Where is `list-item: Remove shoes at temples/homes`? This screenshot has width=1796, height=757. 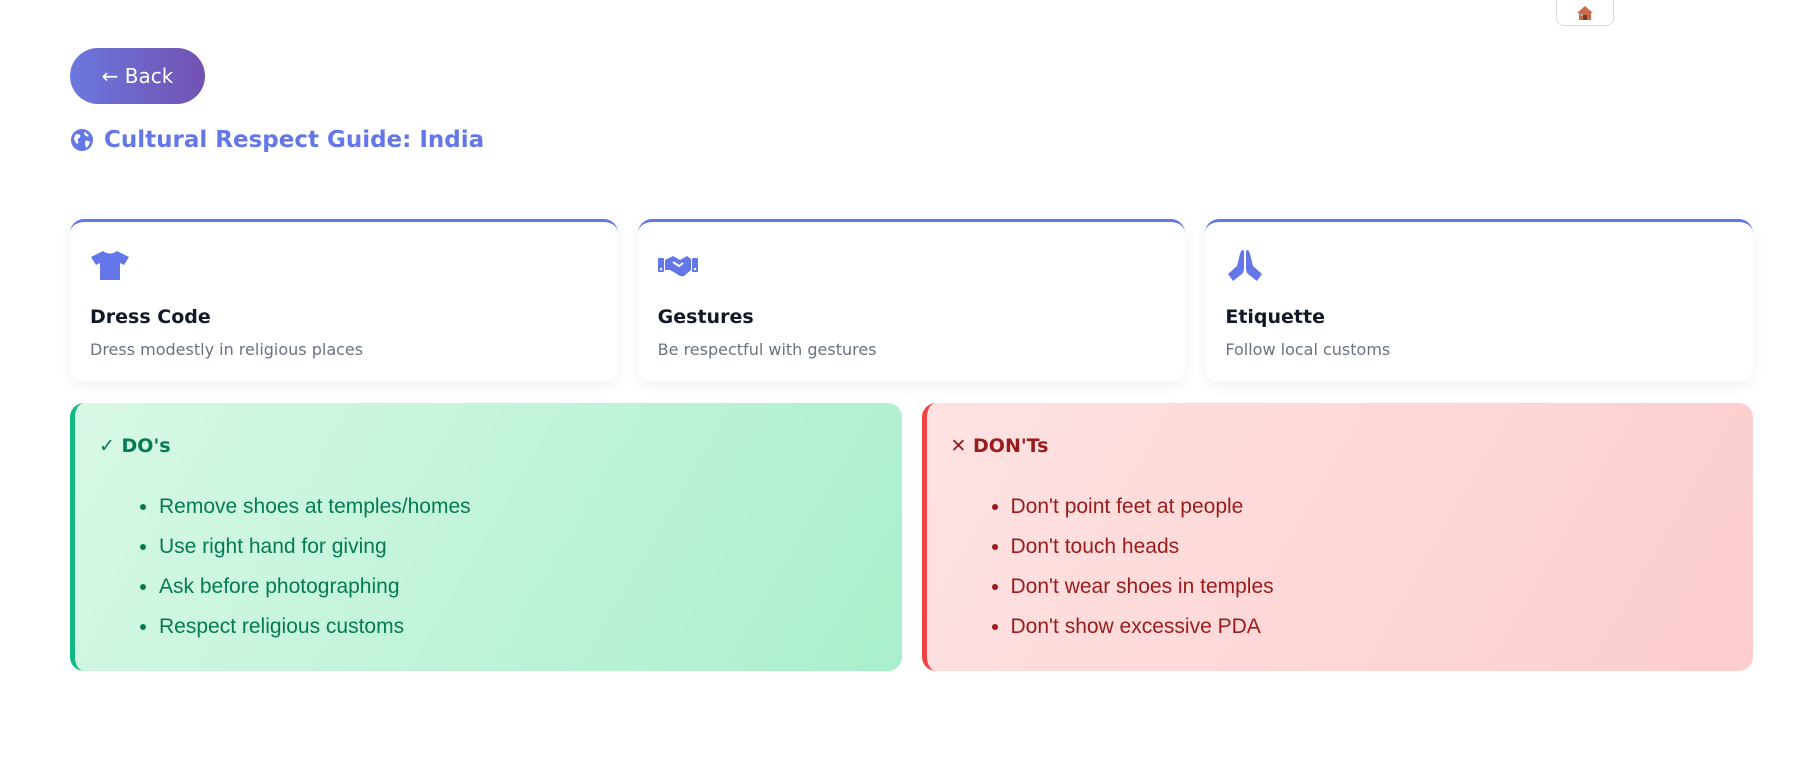
list-item: Remove shoes at temples/homes is located at coordinates (518, 507).